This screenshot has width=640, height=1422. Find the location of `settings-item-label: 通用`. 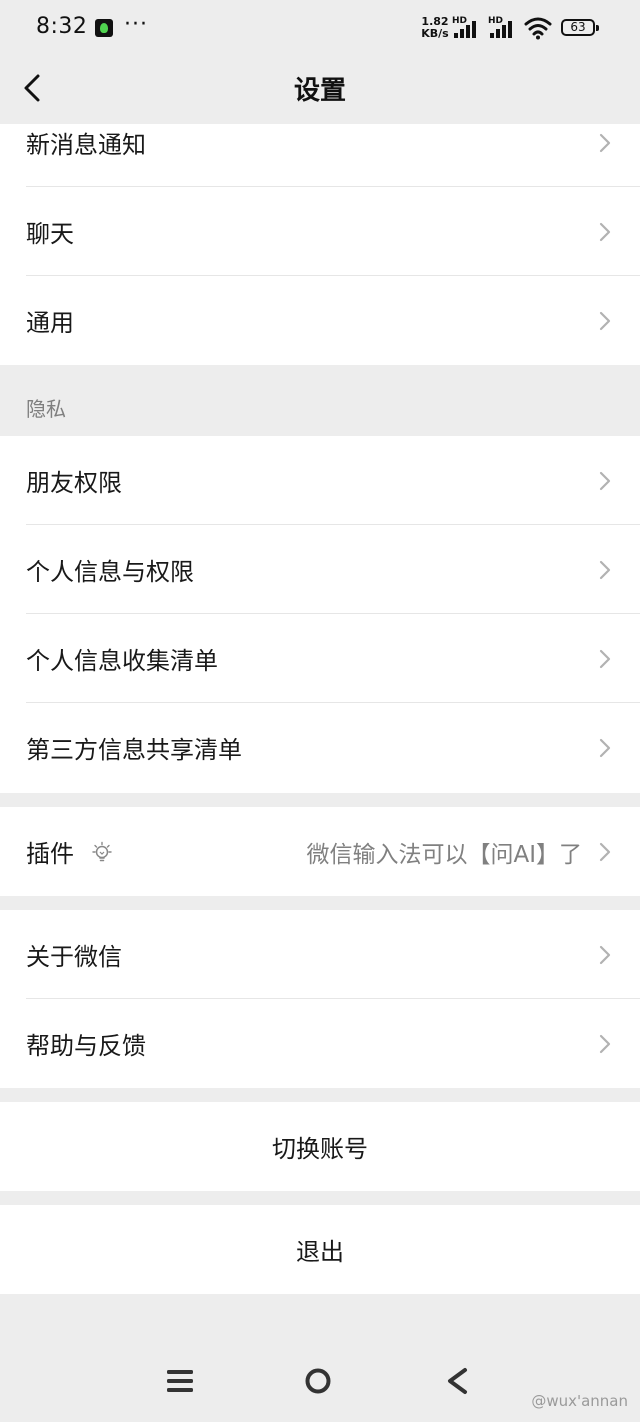

settings-item-label: 通用 is located at coordinates (50, 323).